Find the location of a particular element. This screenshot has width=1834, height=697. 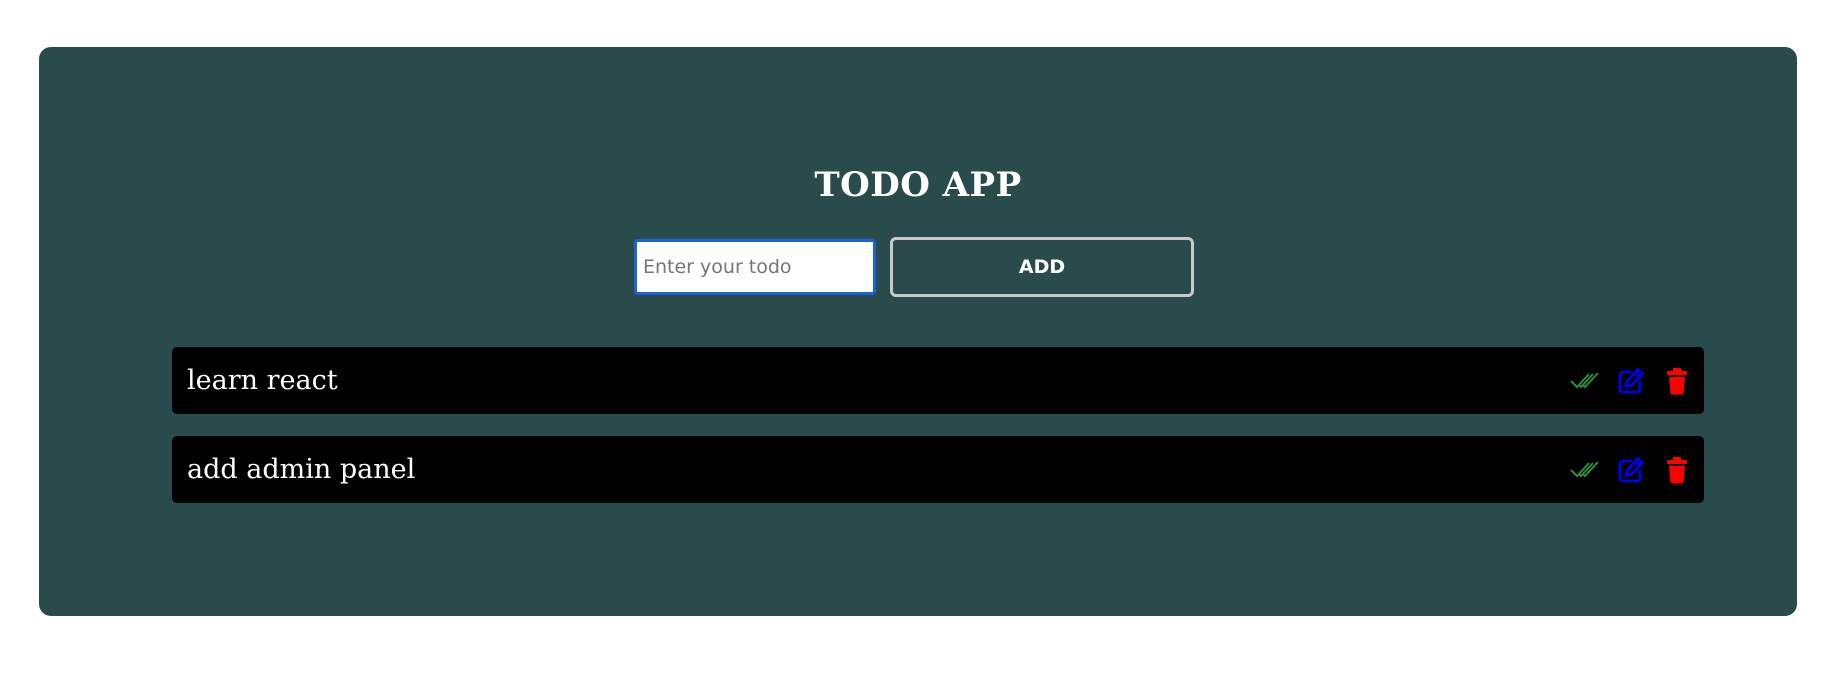

add-todo-form: ADD is located at coordinates (914, 267).